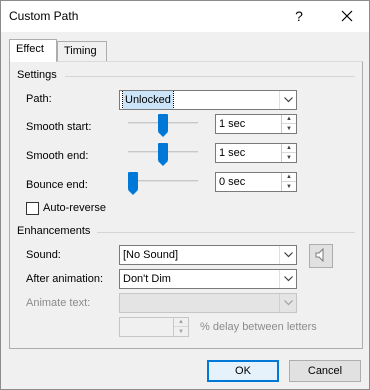 This screenshot has height=390, width=370. I want to click on ok-button-label: OK, so click(243, 371).